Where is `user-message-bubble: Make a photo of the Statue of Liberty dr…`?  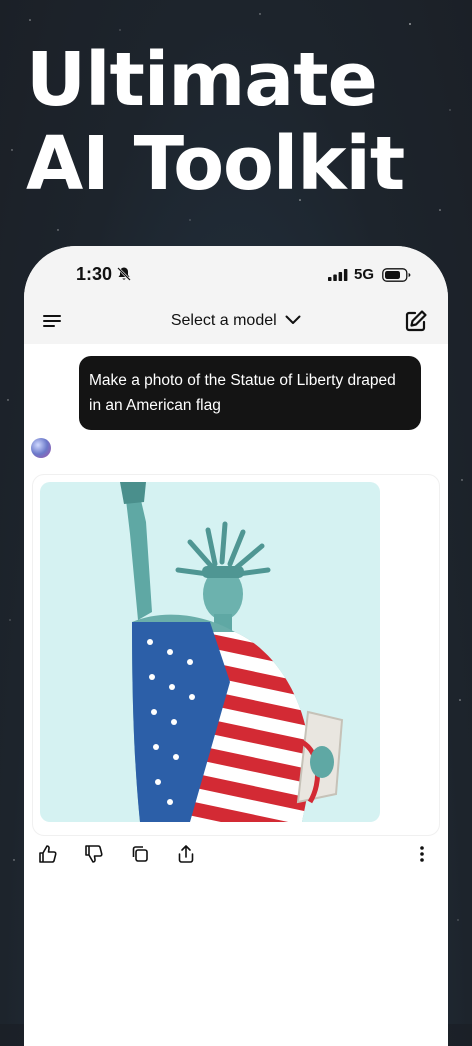 user-message-bubble: Make a photo of the Statue of Liberty dr… is located at coordinates (250, 393).